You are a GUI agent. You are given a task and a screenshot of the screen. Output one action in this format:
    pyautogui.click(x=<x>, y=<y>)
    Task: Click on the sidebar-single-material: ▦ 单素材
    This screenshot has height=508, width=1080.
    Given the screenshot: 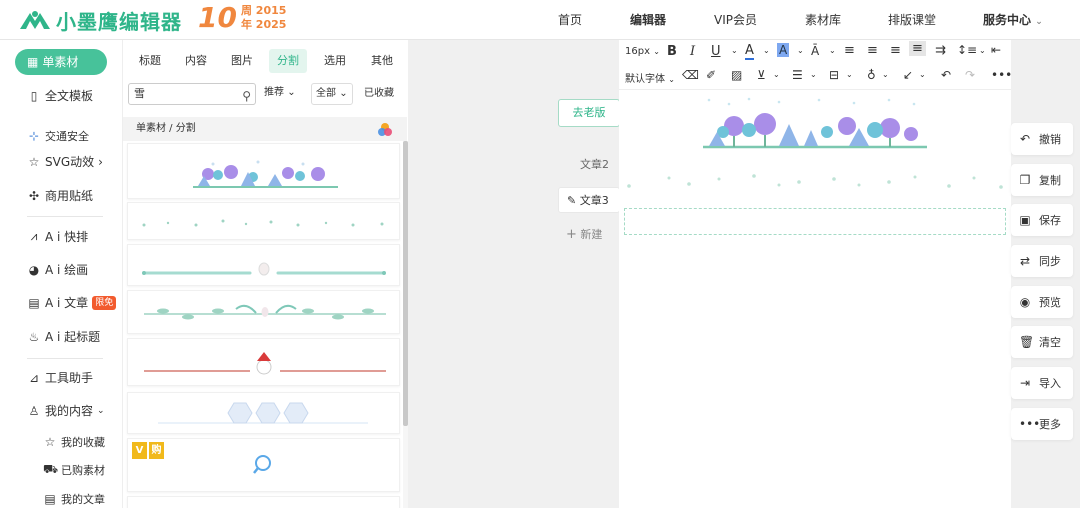 What is the action you would take?
    pyautogui.click(x=61, y=62)
    